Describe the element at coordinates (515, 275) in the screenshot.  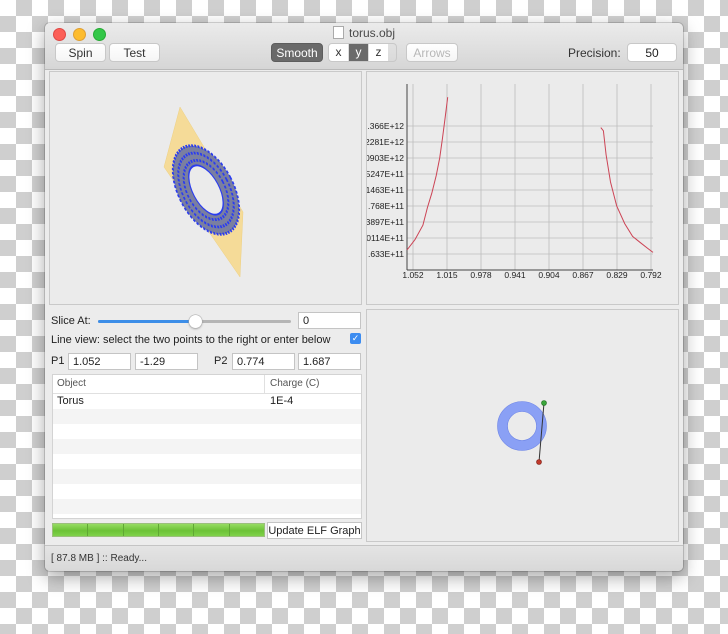
I see `x-tick-label: 0.941` at that location.